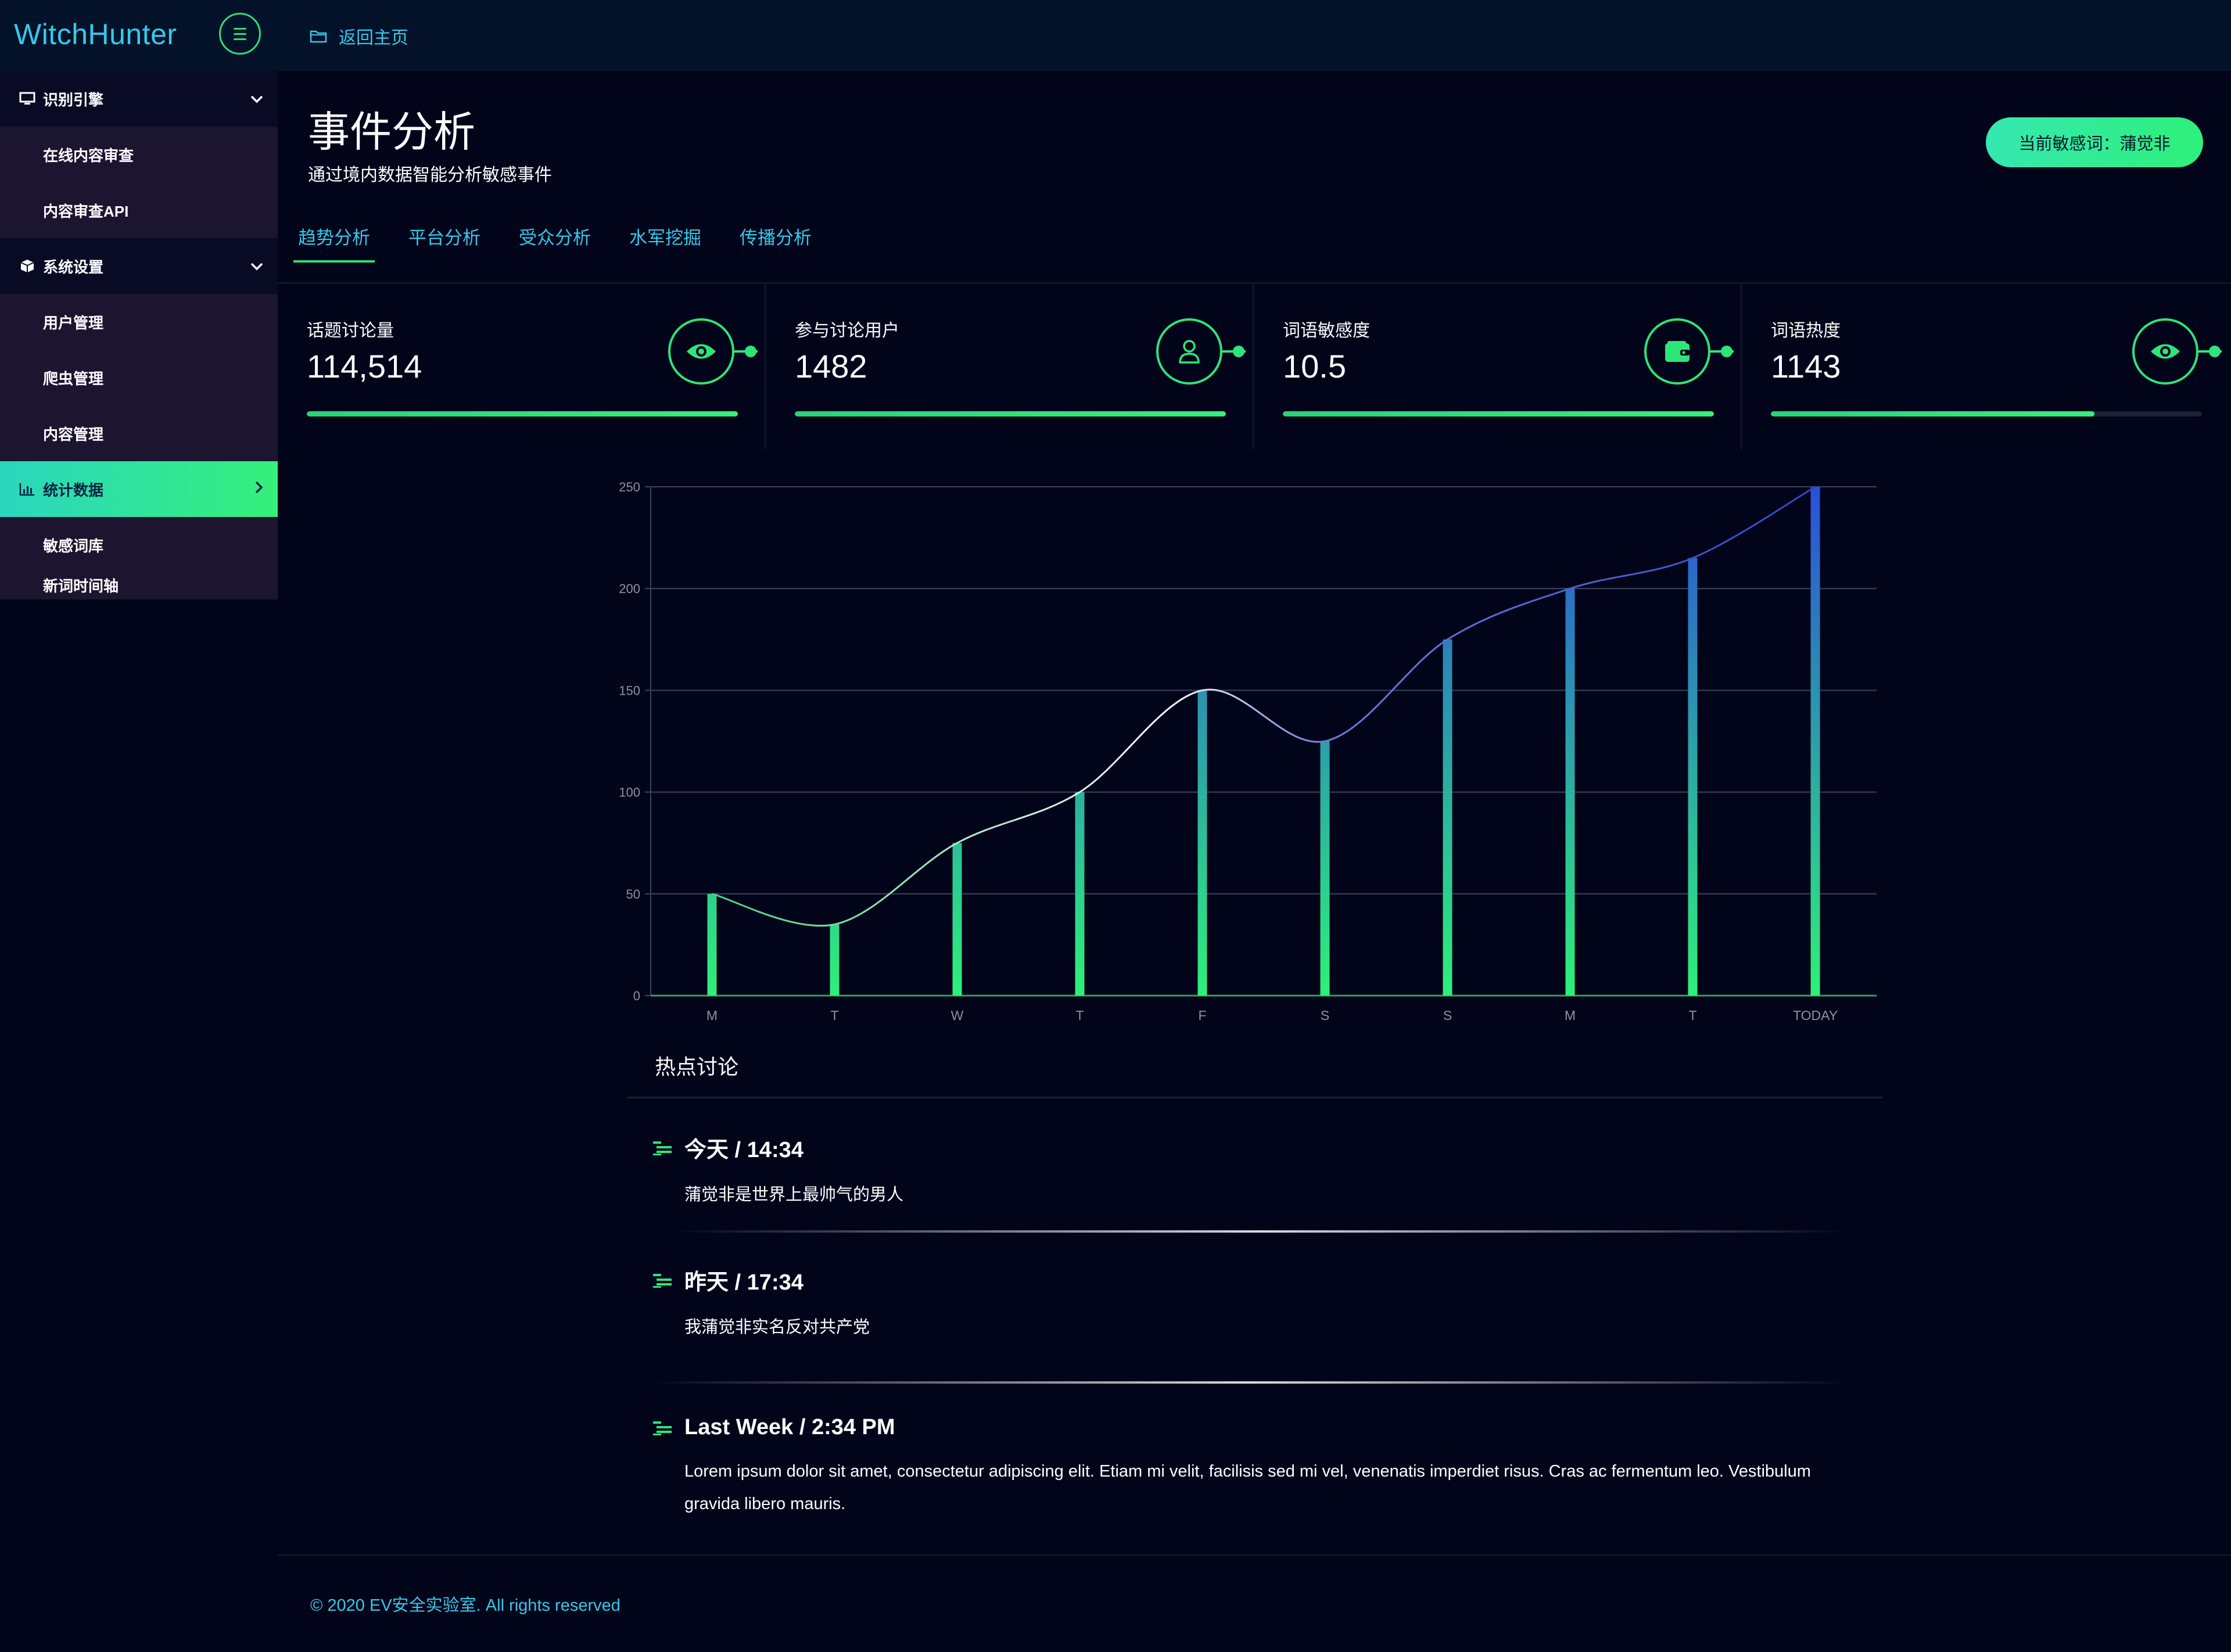 This screenshot has height=1652, width=2231. Describe the element at coordinates (636, 996) in the screenshot. I see `y-tick-label: 0` at that location.